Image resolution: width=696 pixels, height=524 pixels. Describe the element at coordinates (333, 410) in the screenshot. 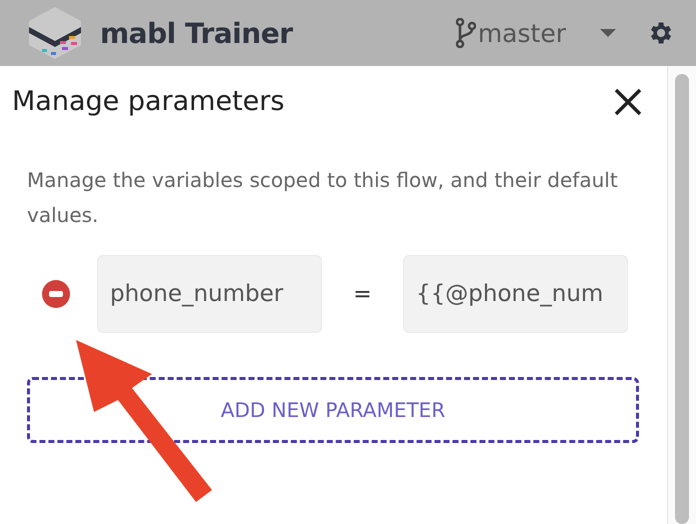

I see `add-parameter-button: ADD NEW PARAMETER` at that location.